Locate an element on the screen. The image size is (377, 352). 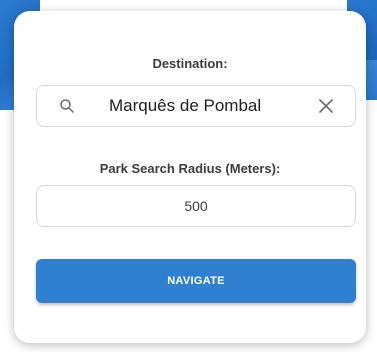
destination-search-field: Marquês de Pombal is located at coordinates (196, 106).